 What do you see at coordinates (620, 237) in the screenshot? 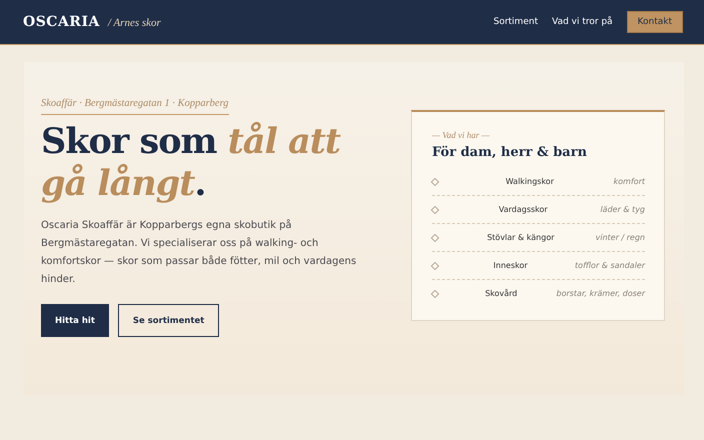
I see `category-note: vinter / regn` at bounding box center [620, 237].